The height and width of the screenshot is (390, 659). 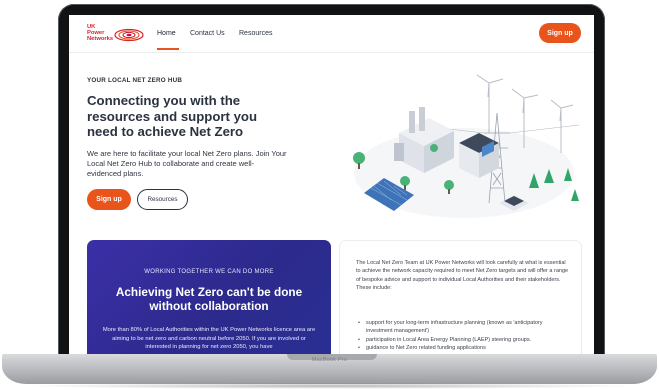 What do you see at coordinates (166, 33) in the screenshot?
I see `nav-link-home: Home` at bounding box center [166, 33].